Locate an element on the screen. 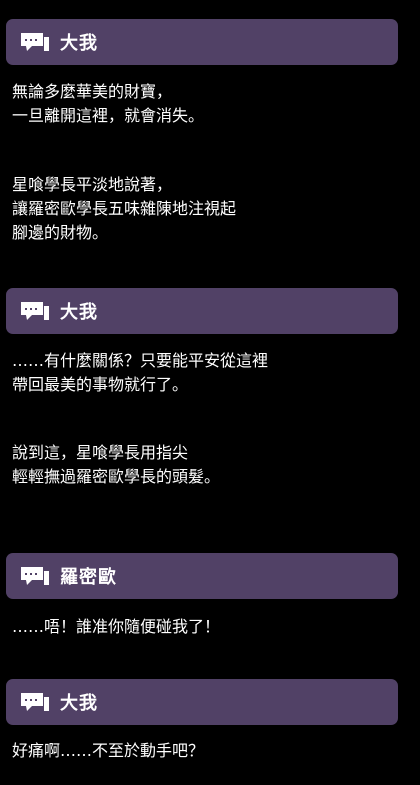 This screenshot has width=420, height=785. narration-text-4: 說到這，星喰學長用指尖 輕輕撫過羅密歐學長的頭髮。 is located at coordinates (116, 464).